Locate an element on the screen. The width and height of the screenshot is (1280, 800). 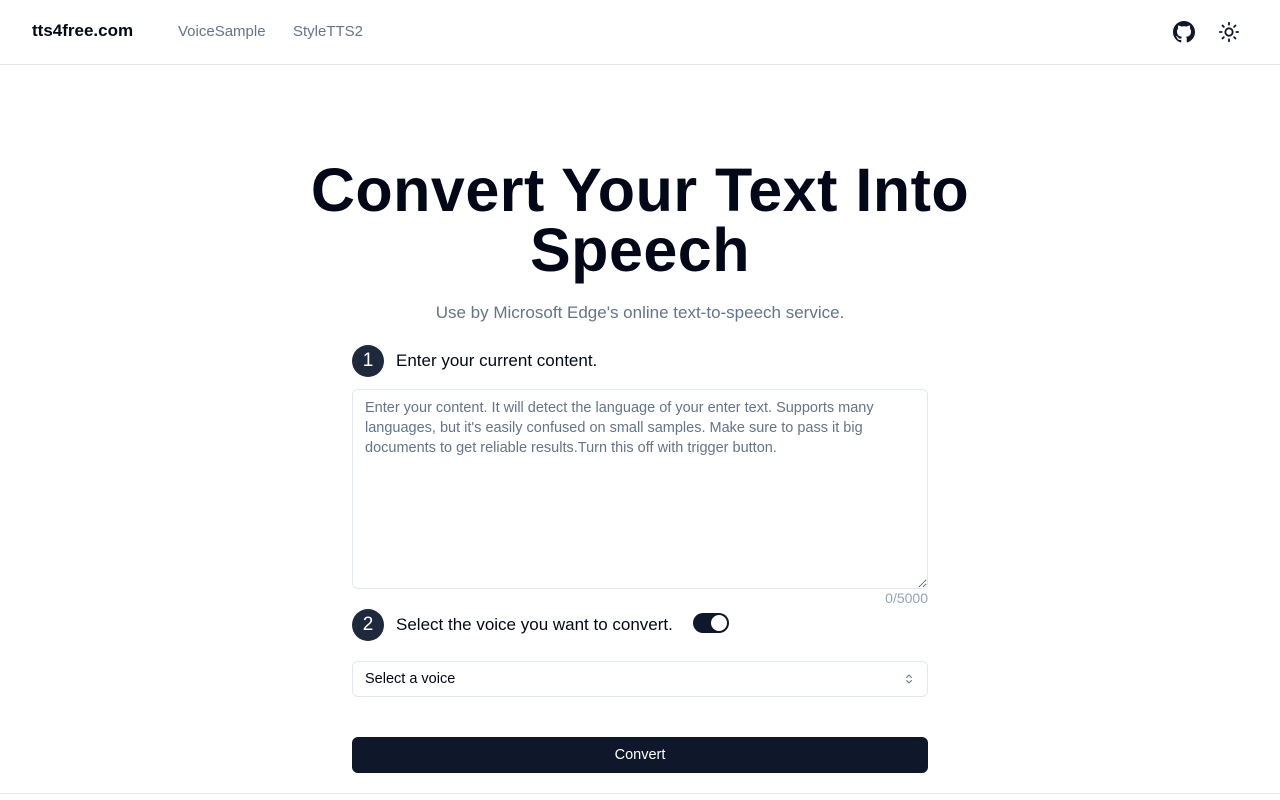
github-button is located at coordinates (1184, 32).